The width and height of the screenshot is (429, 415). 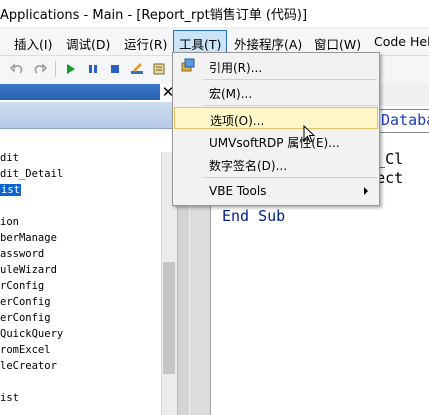 What do you see at coordinates (9, 158) in the screenshot?
I see `tree-item: dit` at bounding box center [9, 158].